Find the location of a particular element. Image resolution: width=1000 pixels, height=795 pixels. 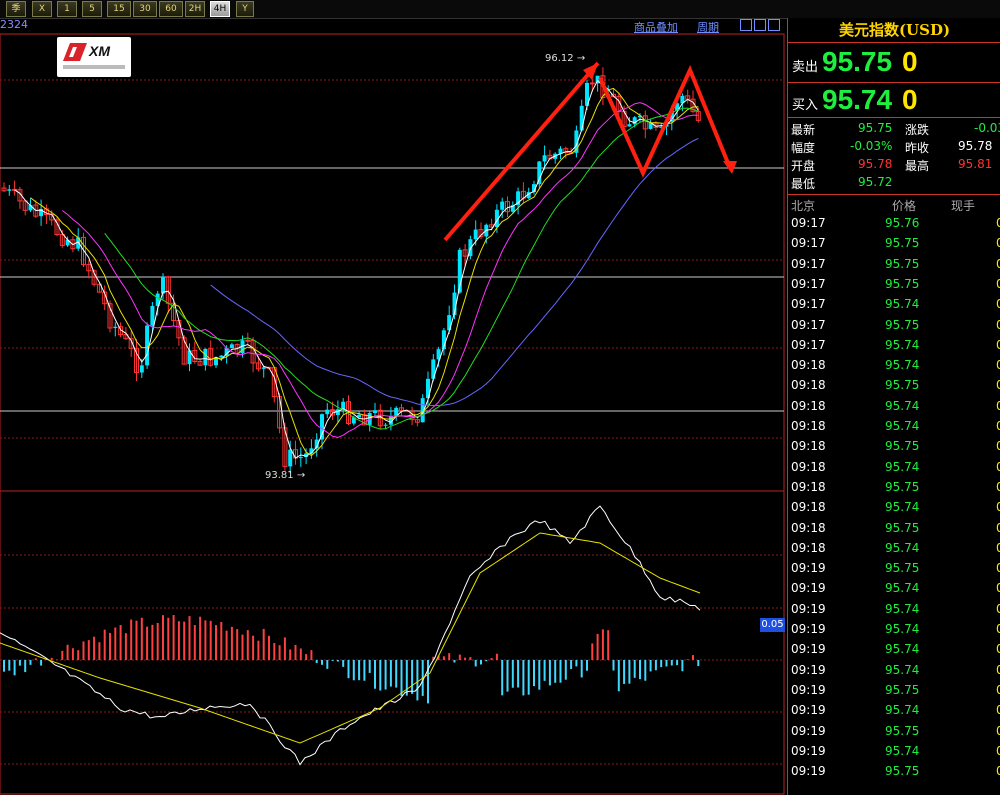

xm-logo-text: XM is located at coordinates (99, 51).